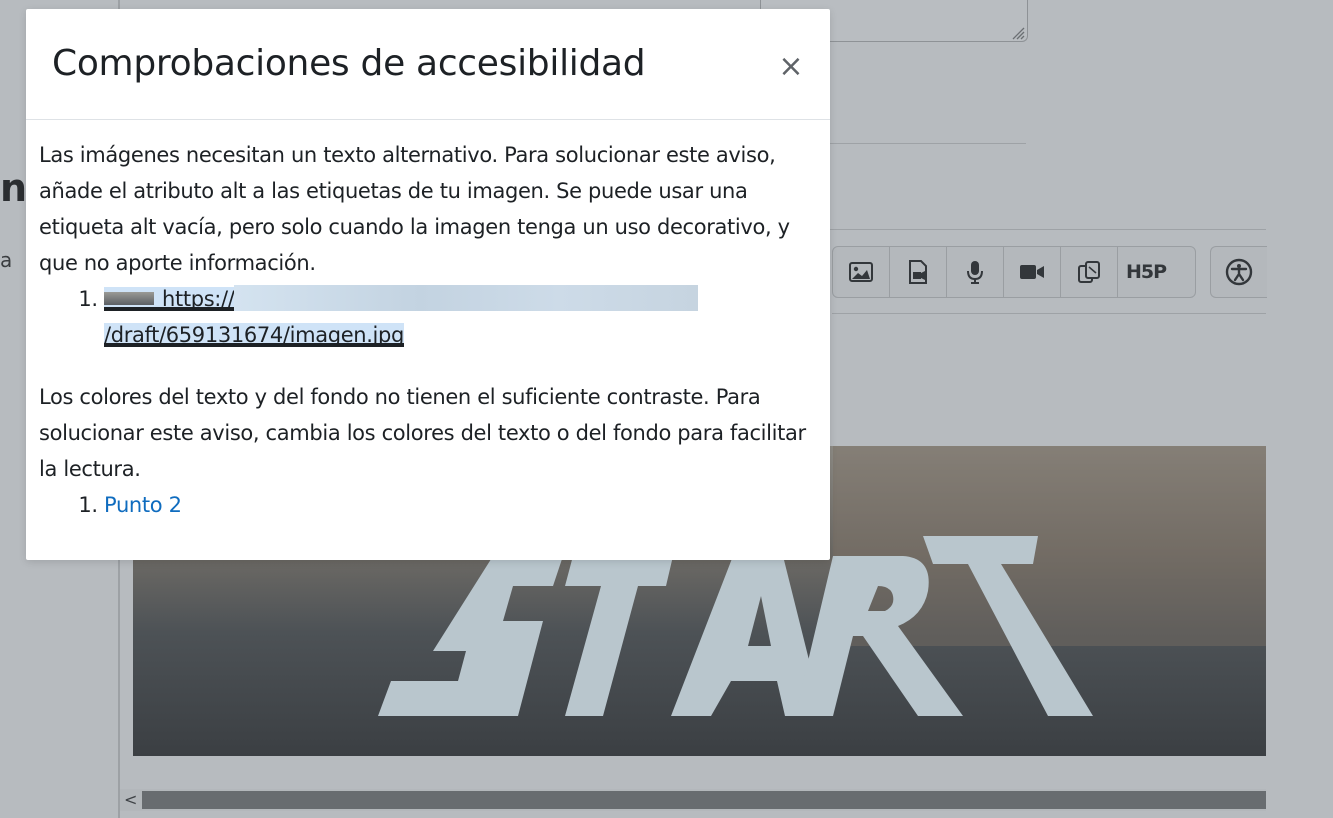  I want to click on list-item: https:// /draft/659131674/imagen.jpg, so click(456, 317).